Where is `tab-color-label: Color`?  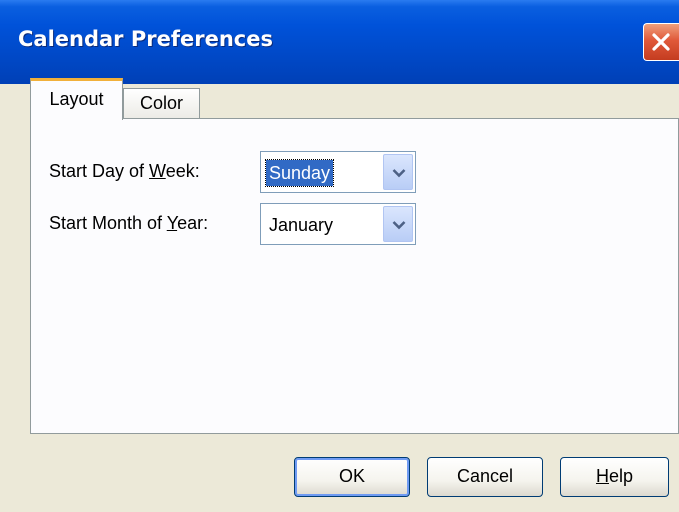 tab-color-label: Color is located at coordinates (161, 103).